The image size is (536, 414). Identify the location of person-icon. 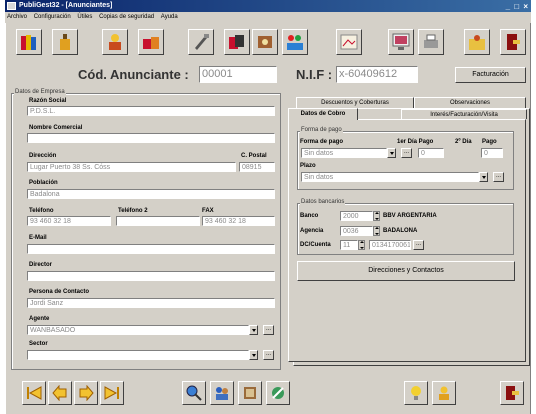
(115, 42).